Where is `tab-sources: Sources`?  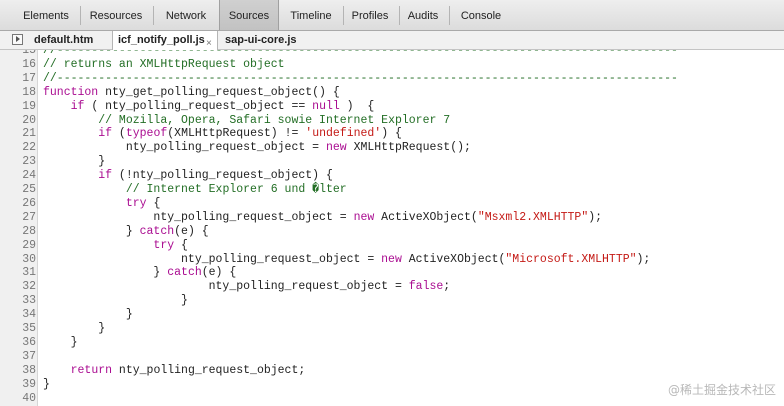
tab-sources: Sources is located at coordinates (249, 15).